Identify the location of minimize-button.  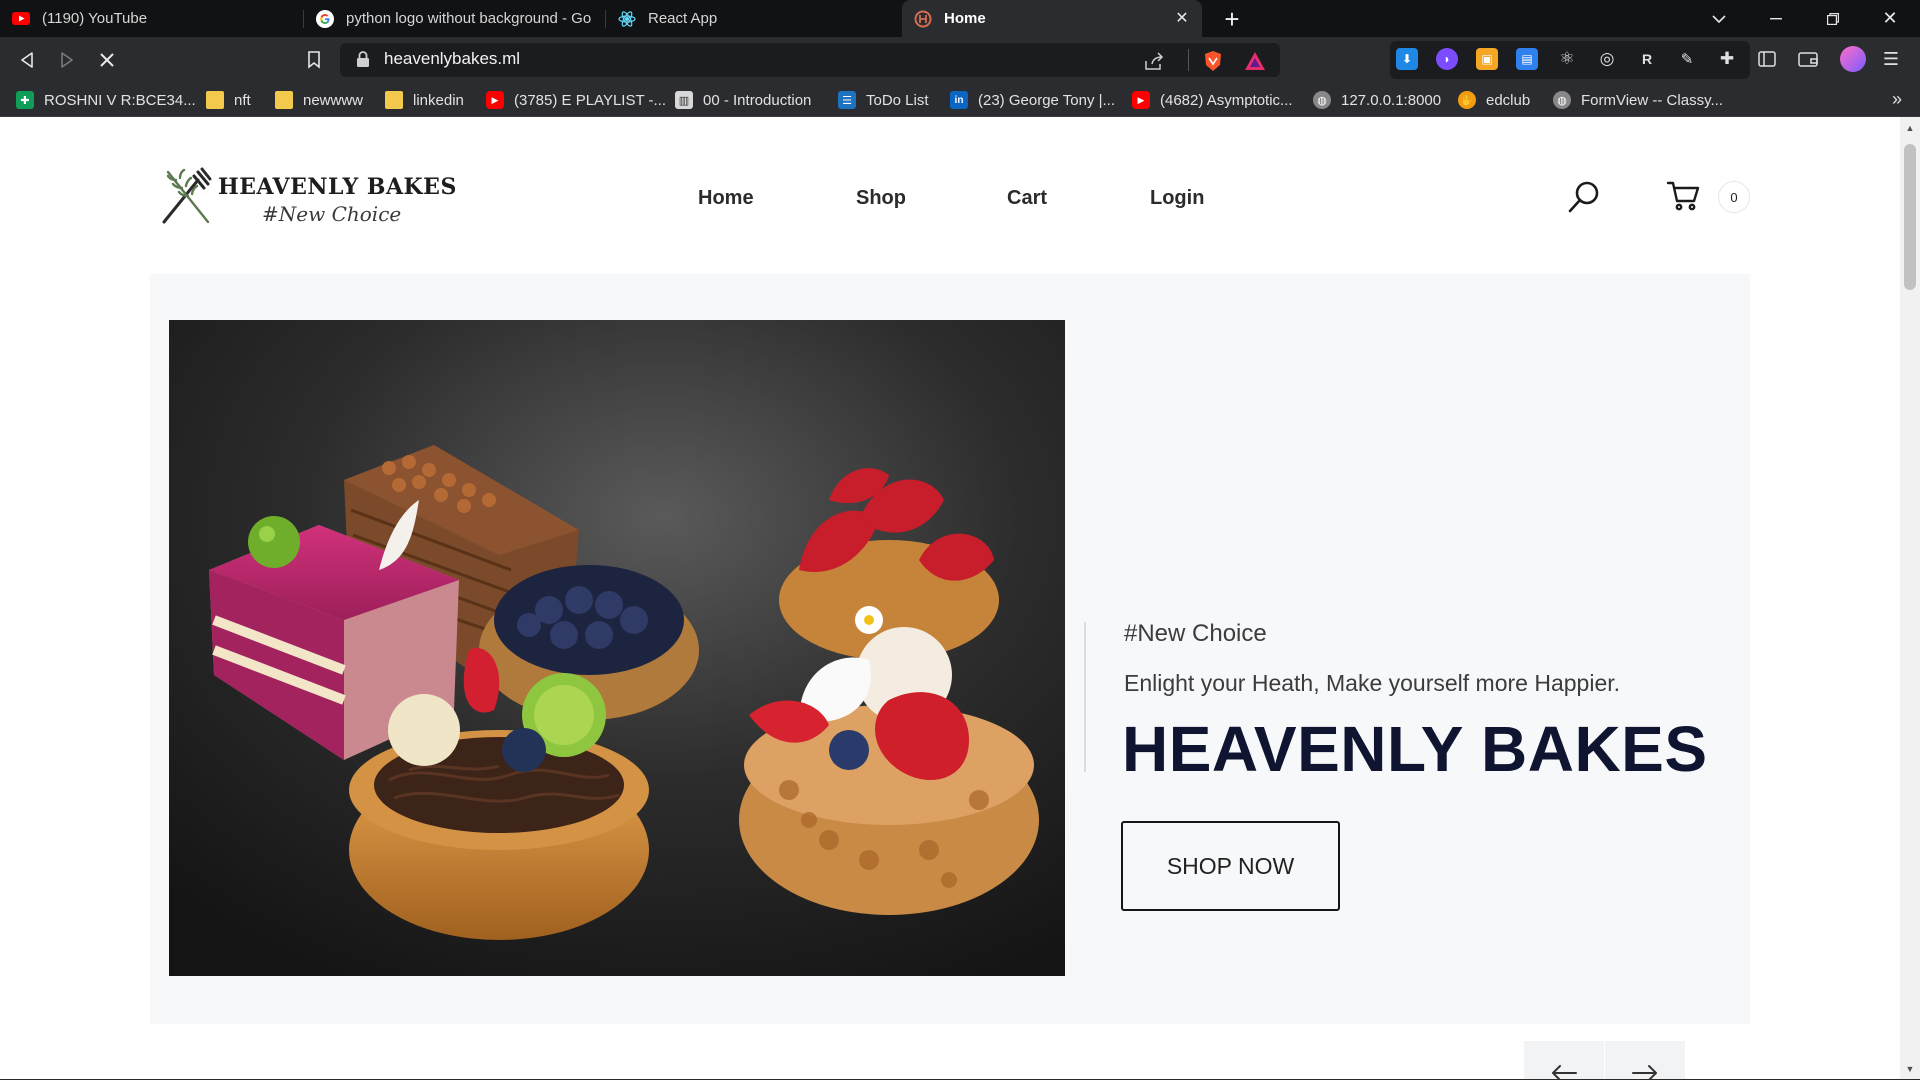
(1776, 18).